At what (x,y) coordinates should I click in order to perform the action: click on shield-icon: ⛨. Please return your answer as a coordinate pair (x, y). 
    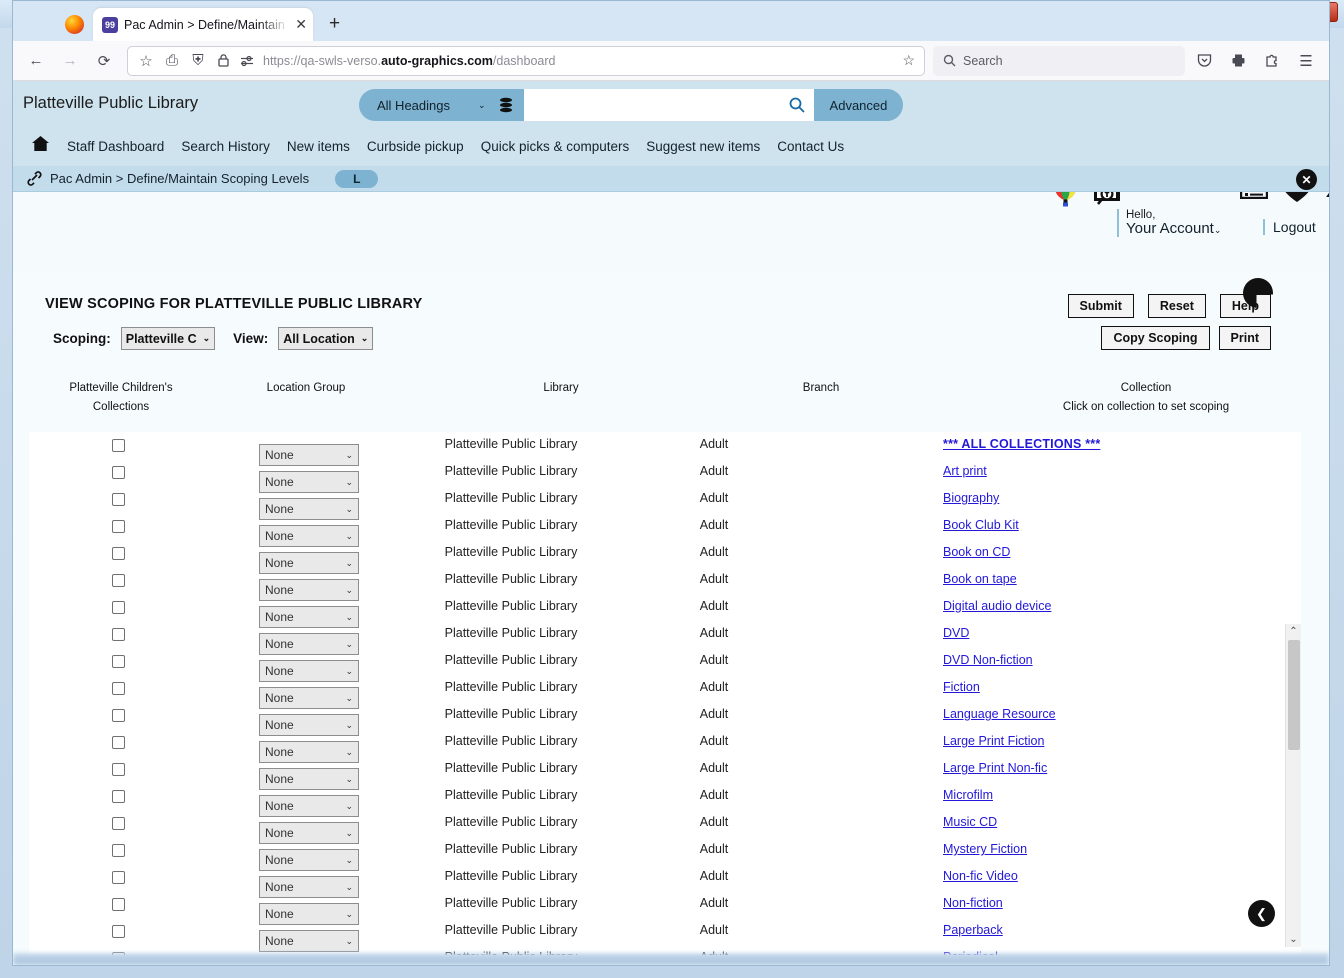
    Looking at the image, I should click on (198, 61).